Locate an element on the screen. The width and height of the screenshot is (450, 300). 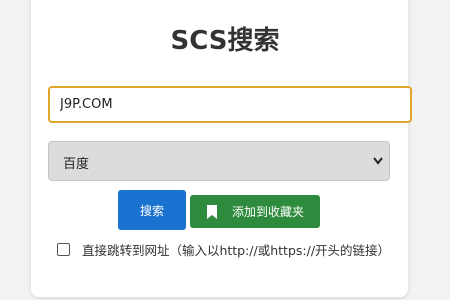
direct-redirect-label: 直接跳转到网址（输入以http://或https://开头的链接） is located at coordinates (236, 251).